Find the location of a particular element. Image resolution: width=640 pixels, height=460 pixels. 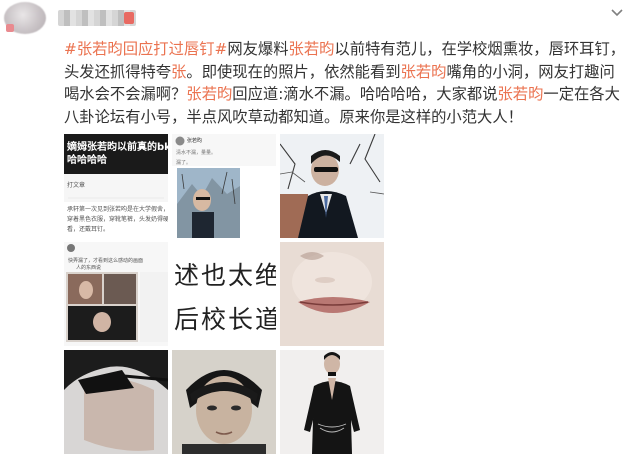

post-text-segment: 网友爆料 is located at coordinates (258, 49).